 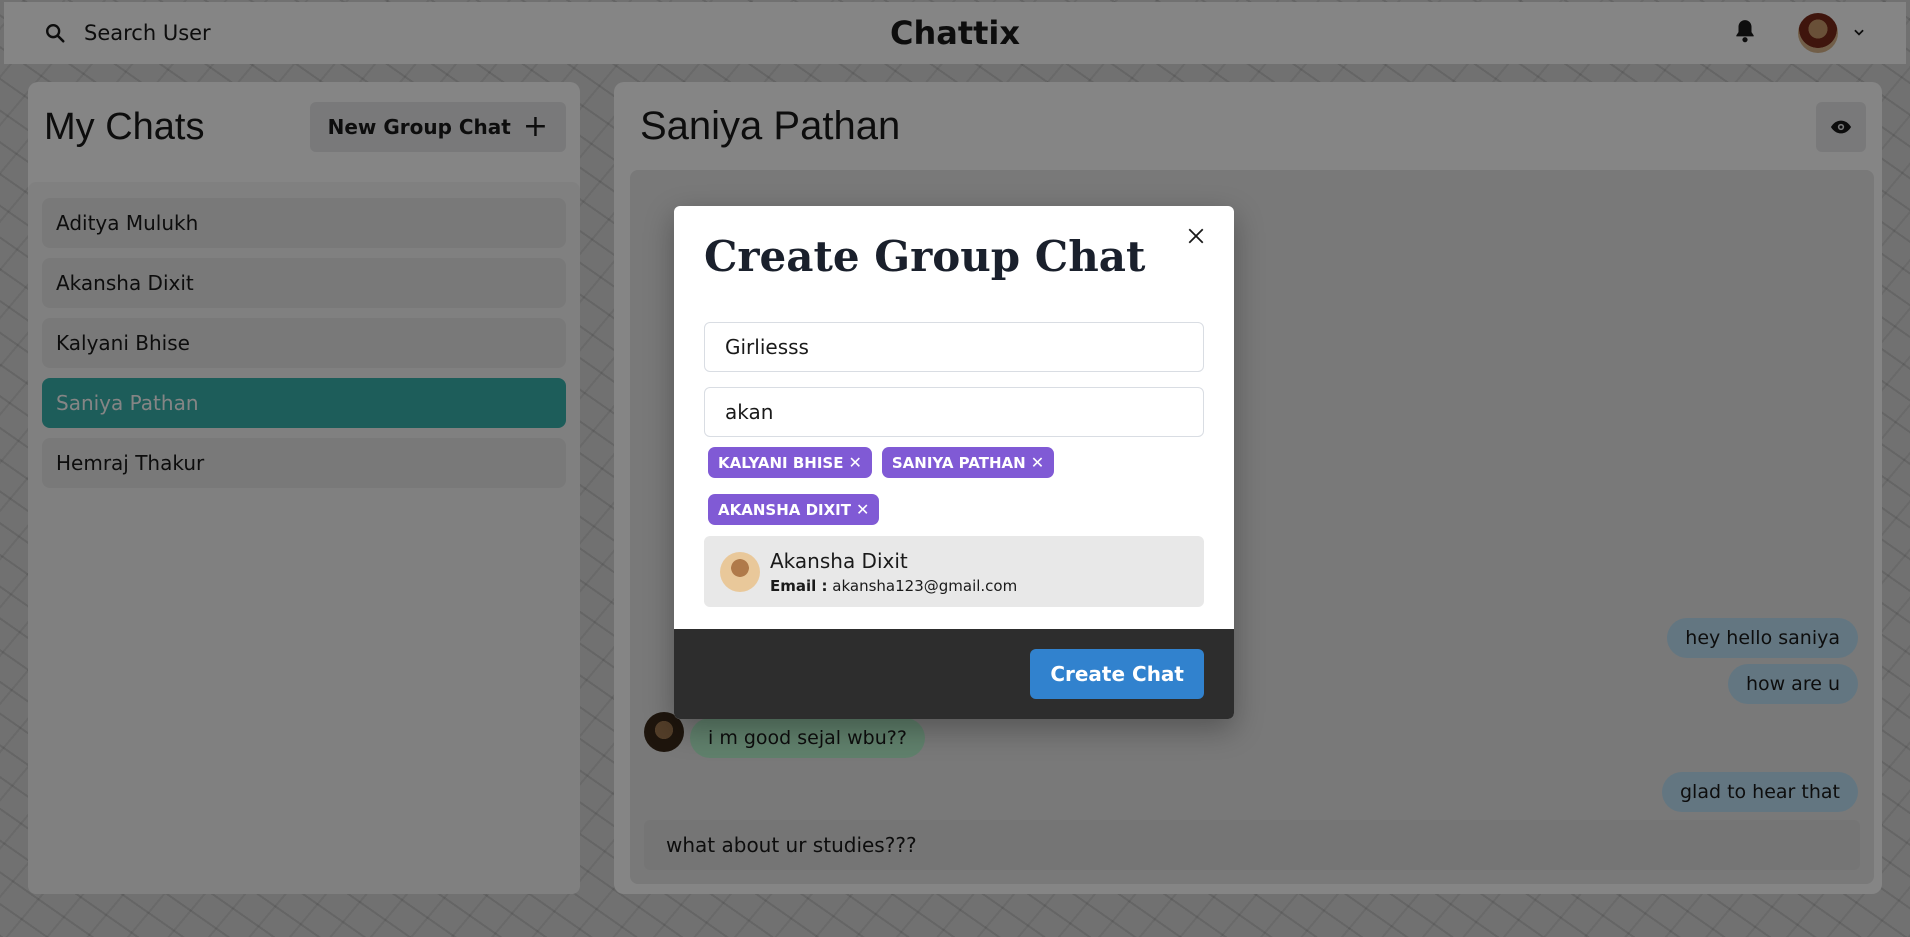 I want to click on group-name-input, so click(x=954, y=347).